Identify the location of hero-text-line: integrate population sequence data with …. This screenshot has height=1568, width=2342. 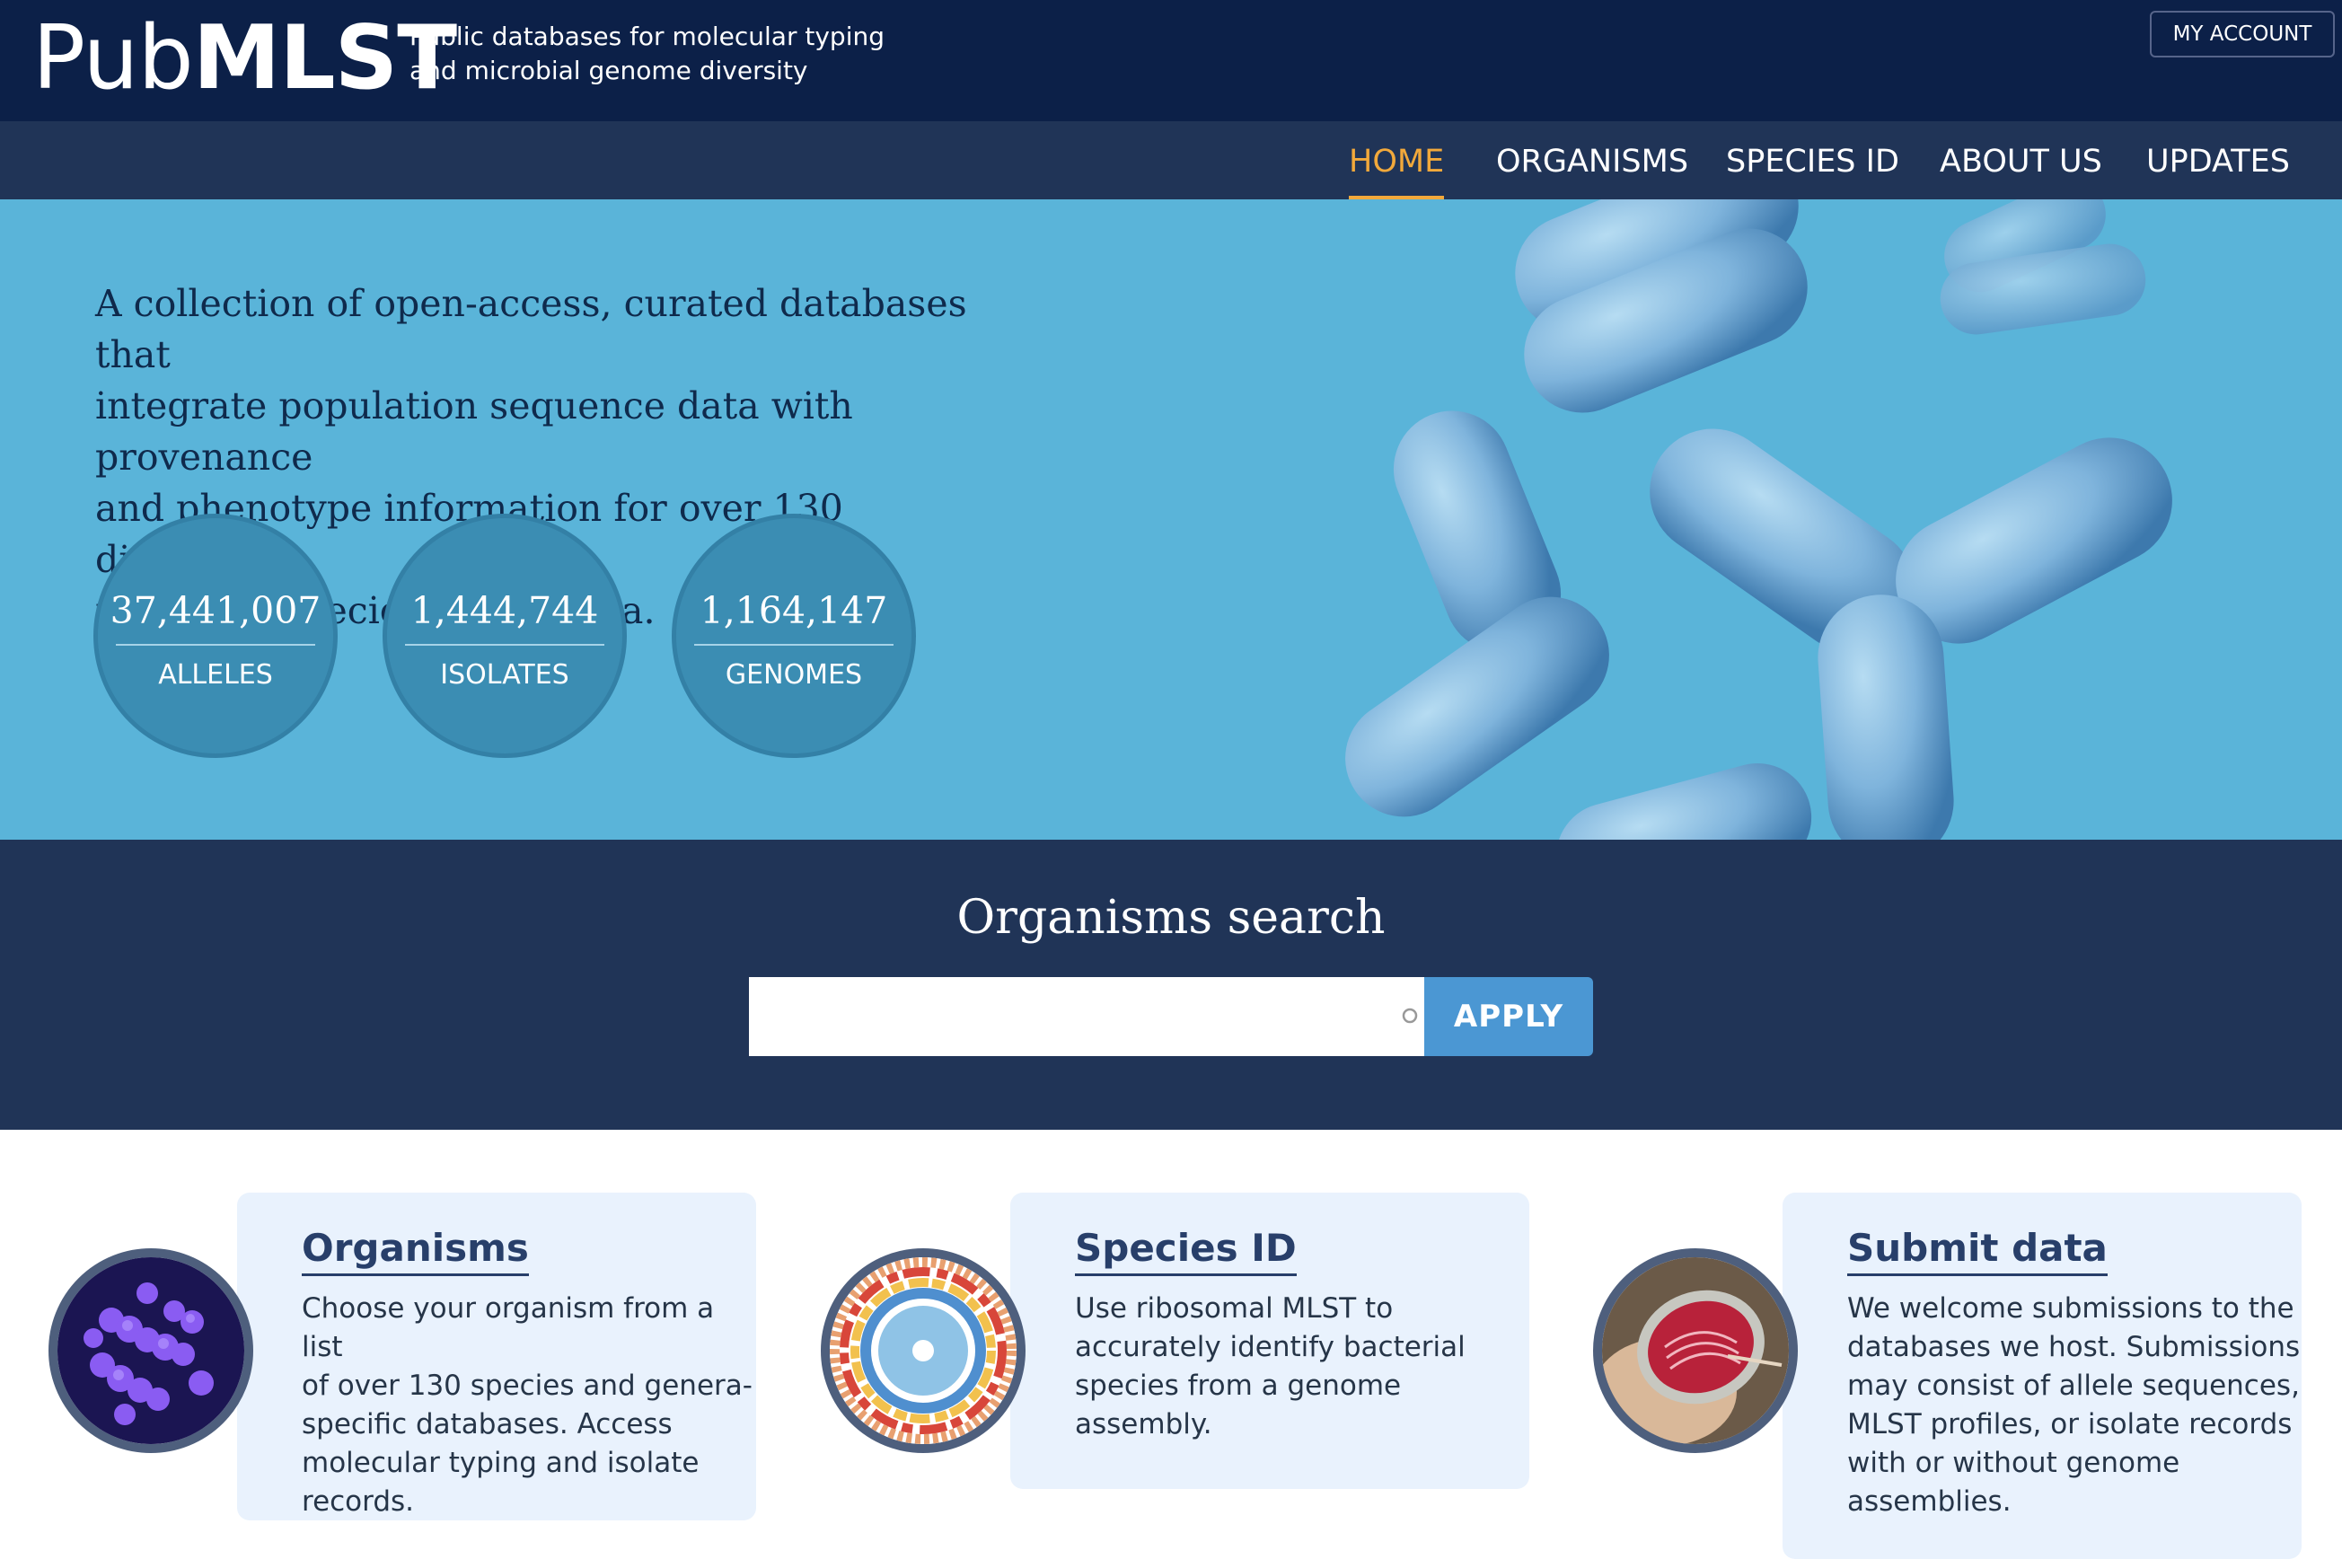
(474, 431).